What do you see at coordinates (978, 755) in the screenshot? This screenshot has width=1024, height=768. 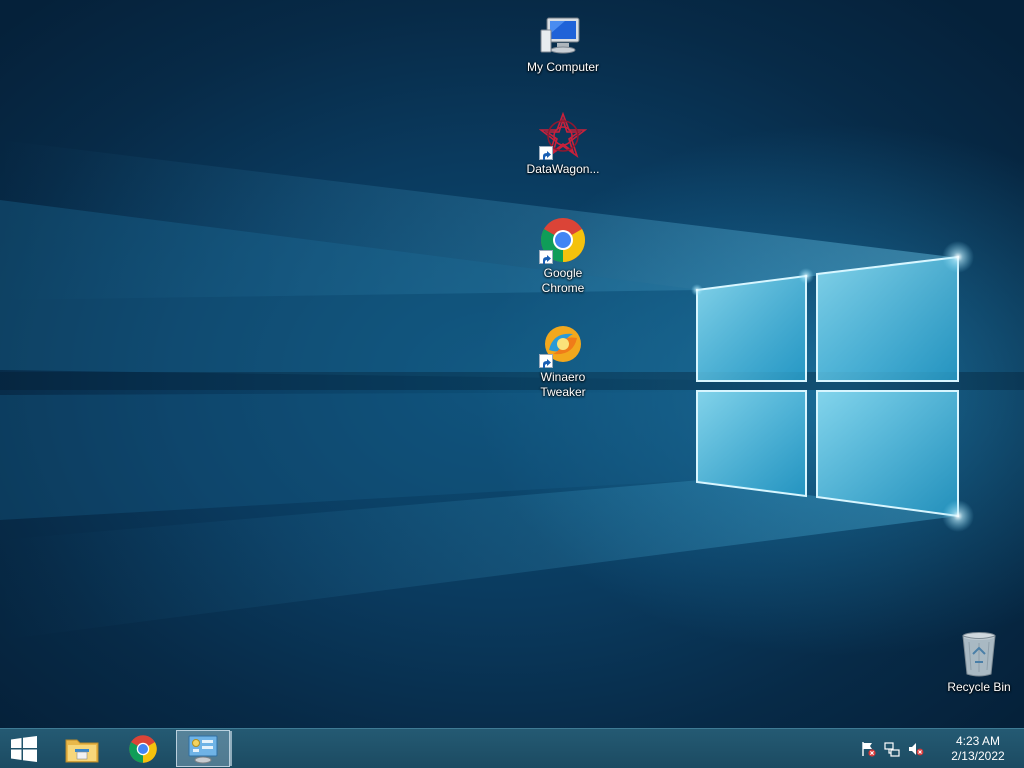 I see `clock-date: 2/13/2022` at bounding box center [978, 755].